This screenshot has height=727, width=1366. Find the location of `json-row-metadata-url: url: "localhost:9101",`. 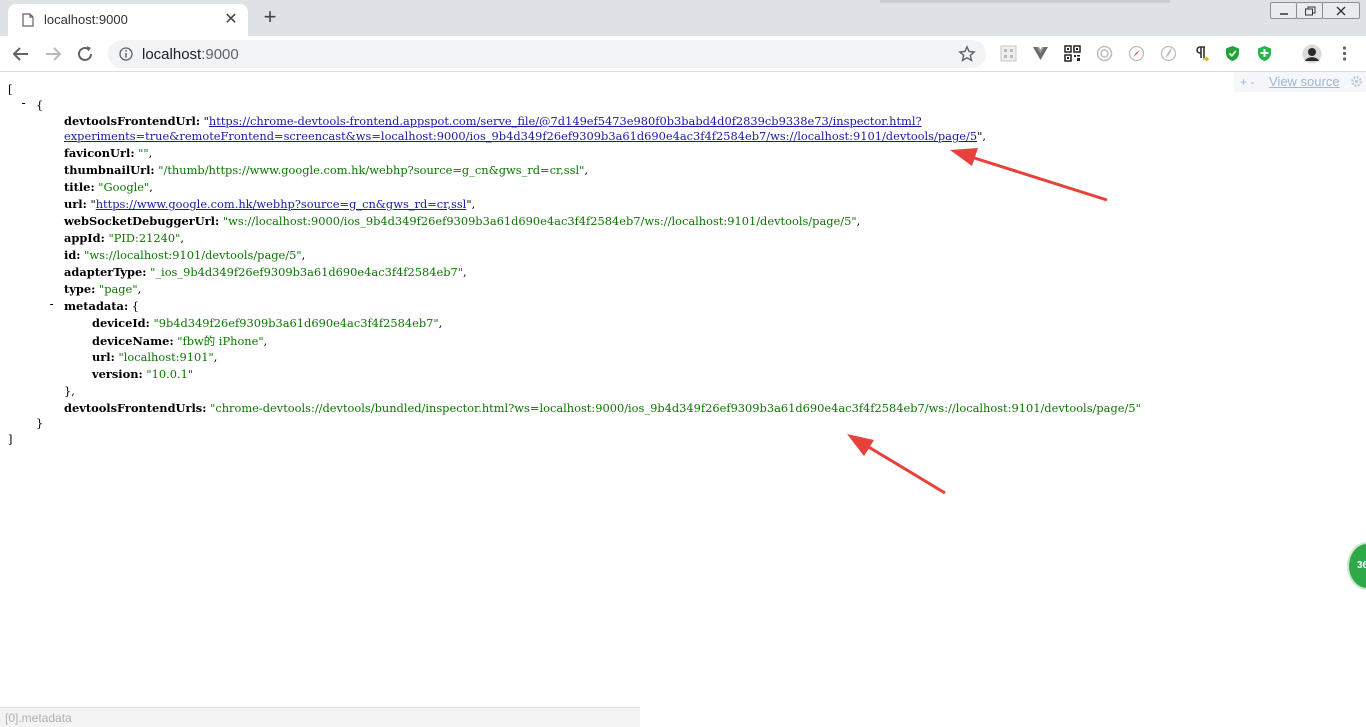

json-row-metadata-url: url: "localhost:9101", is located at coordinates (155, 357).